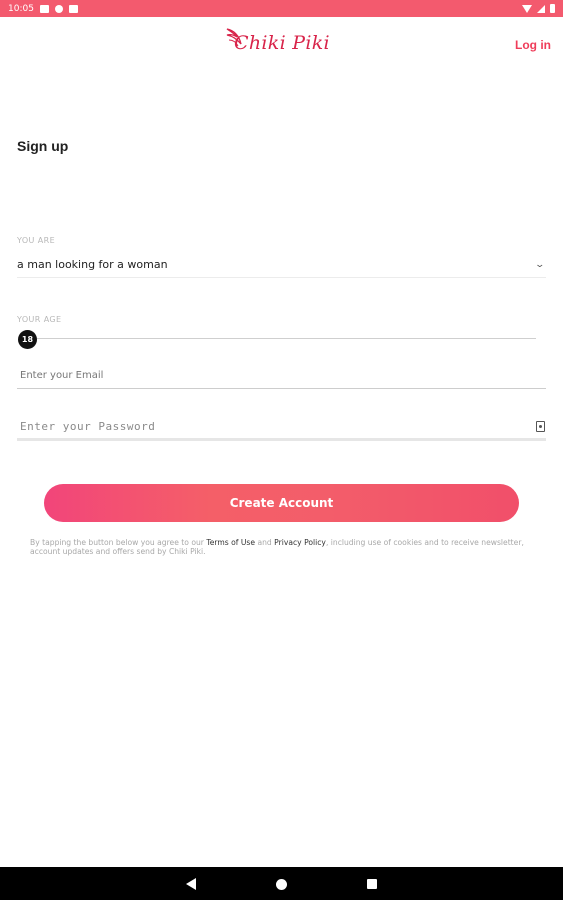 The image size is (563, 900). I want to click on age-slider: 18, so click(276, 339).